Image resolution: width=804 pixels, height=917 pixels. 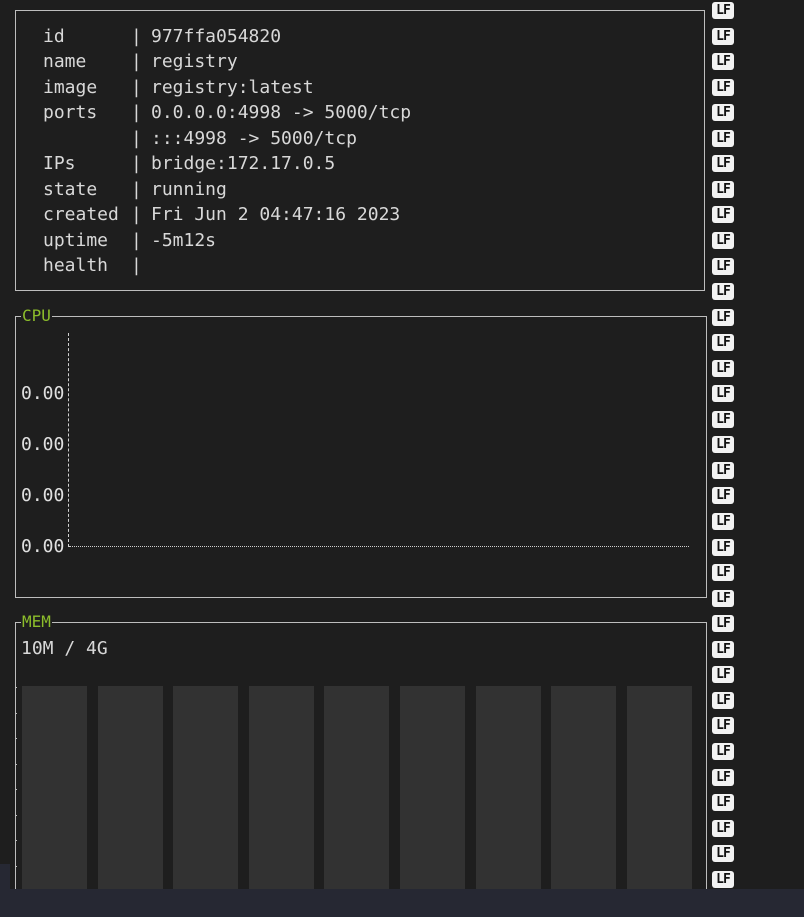 I want to click on info-row-image: image | registry:latest, so click(x=178, y=88).